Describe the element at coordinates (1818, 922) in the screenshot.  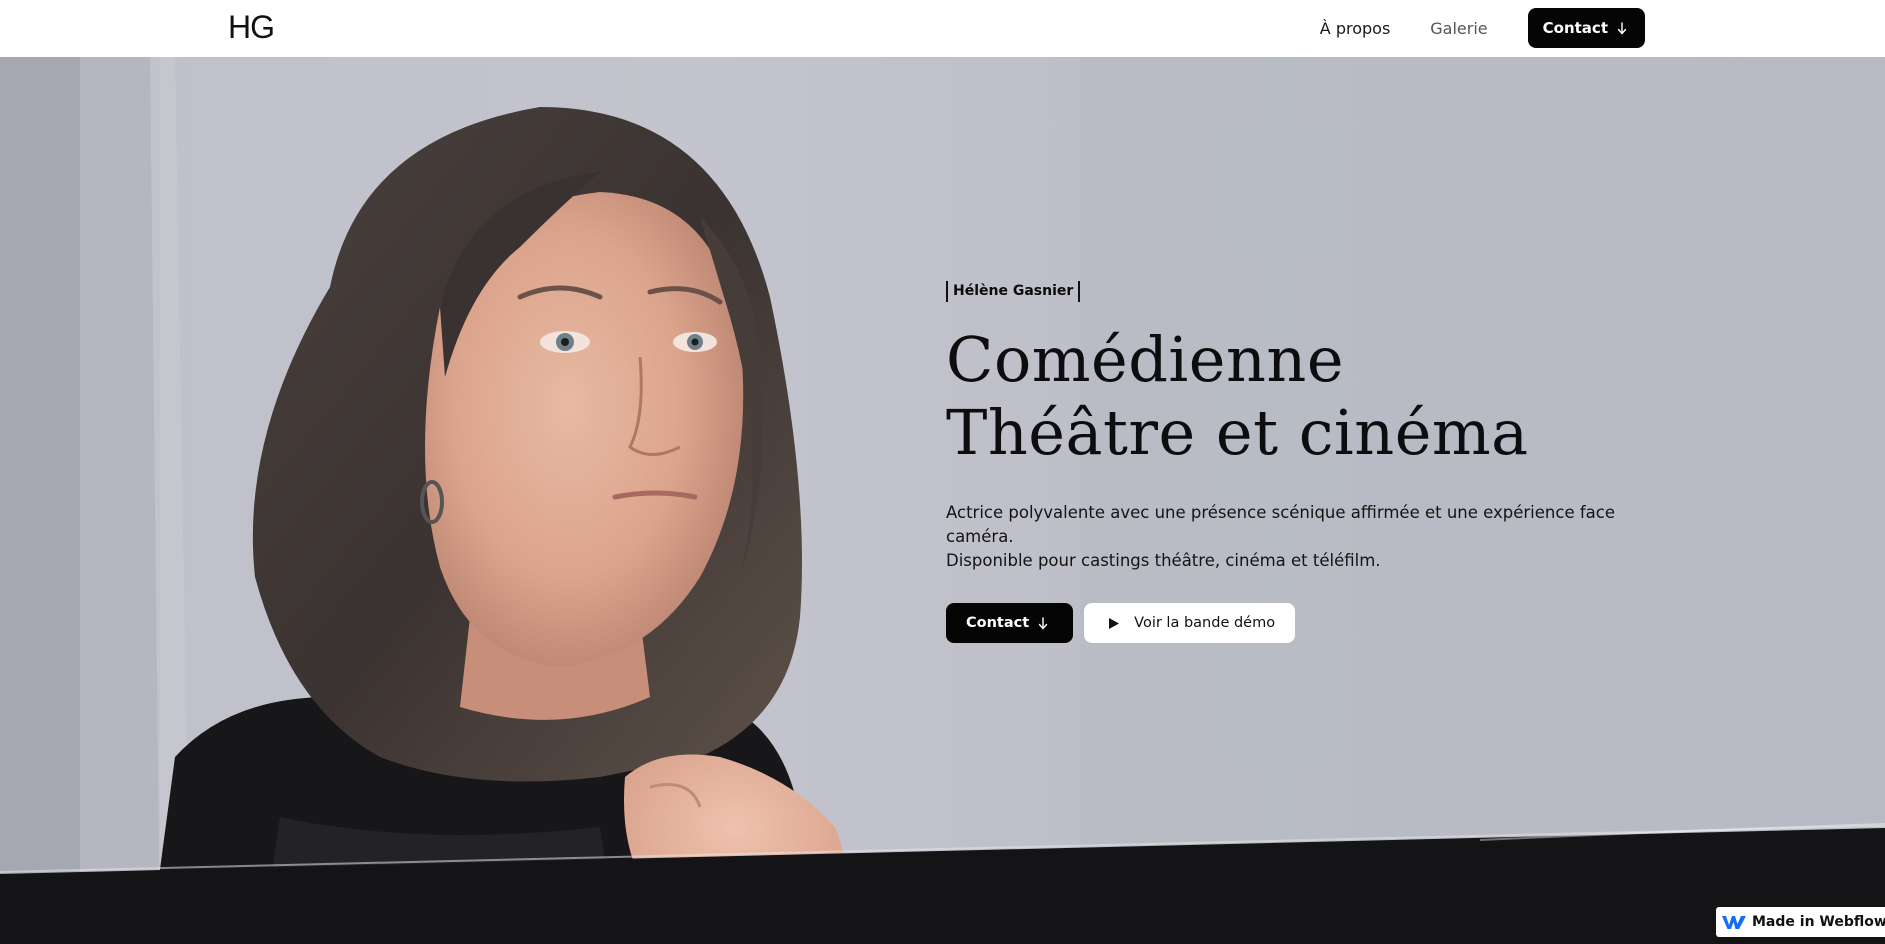
I see `webflow-badge-label: Made in Webflow` at that location.